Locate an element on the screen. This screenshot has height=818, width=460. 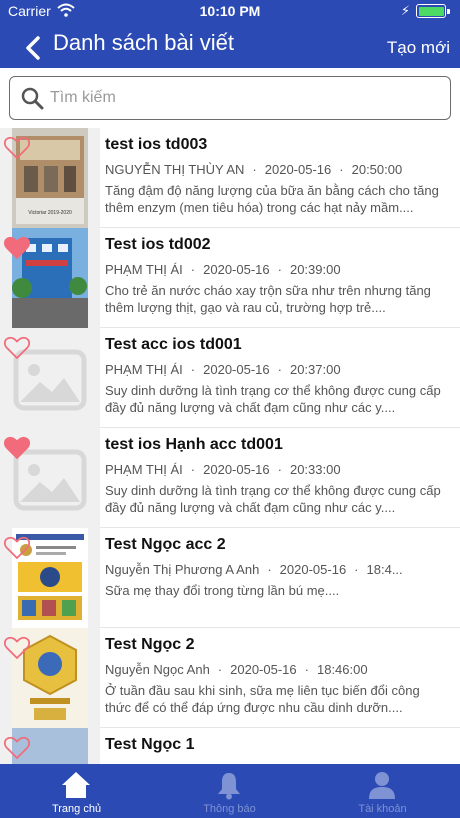
search-bar is located at coordinates (230, 98).